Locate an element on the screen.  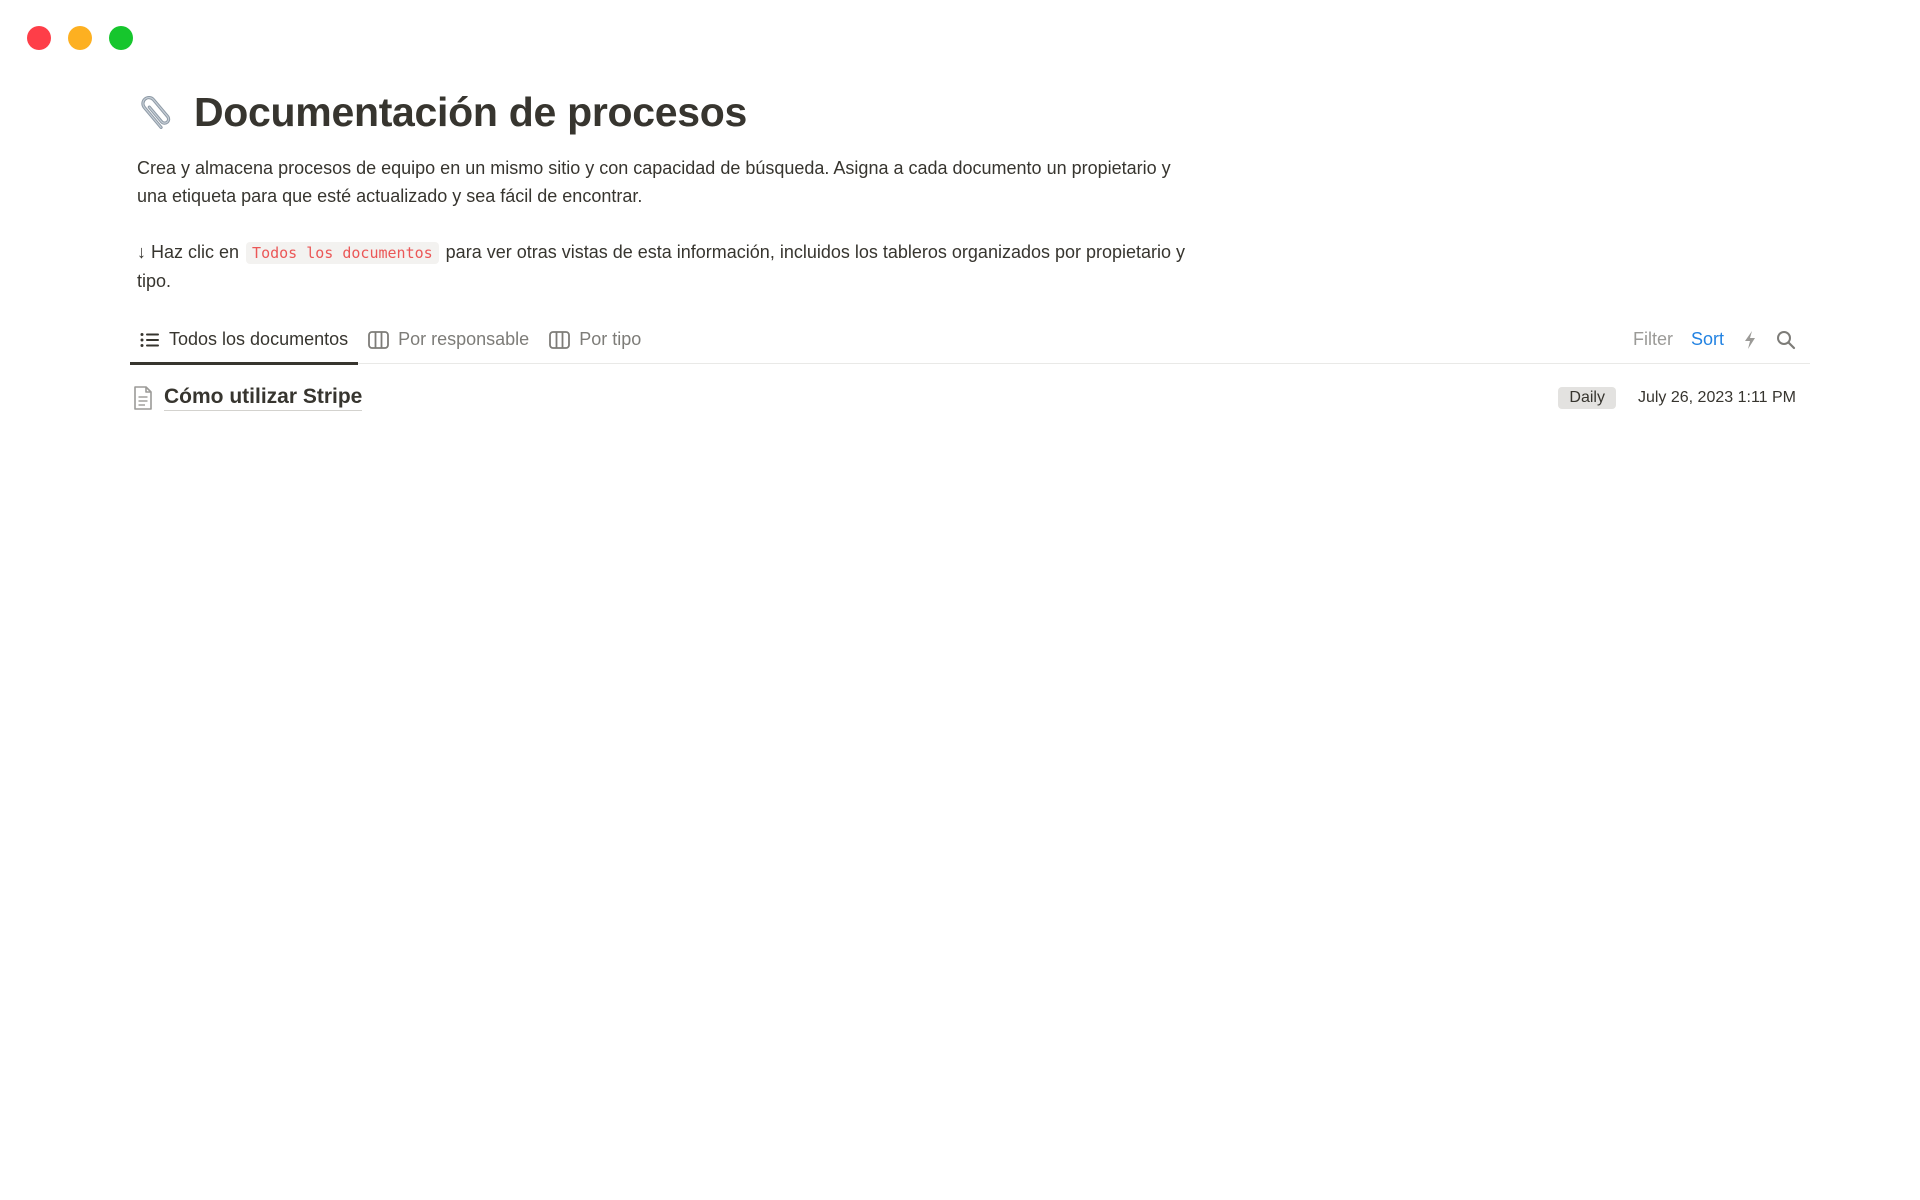
lightning-icon is located at coordinates (1750, 340).